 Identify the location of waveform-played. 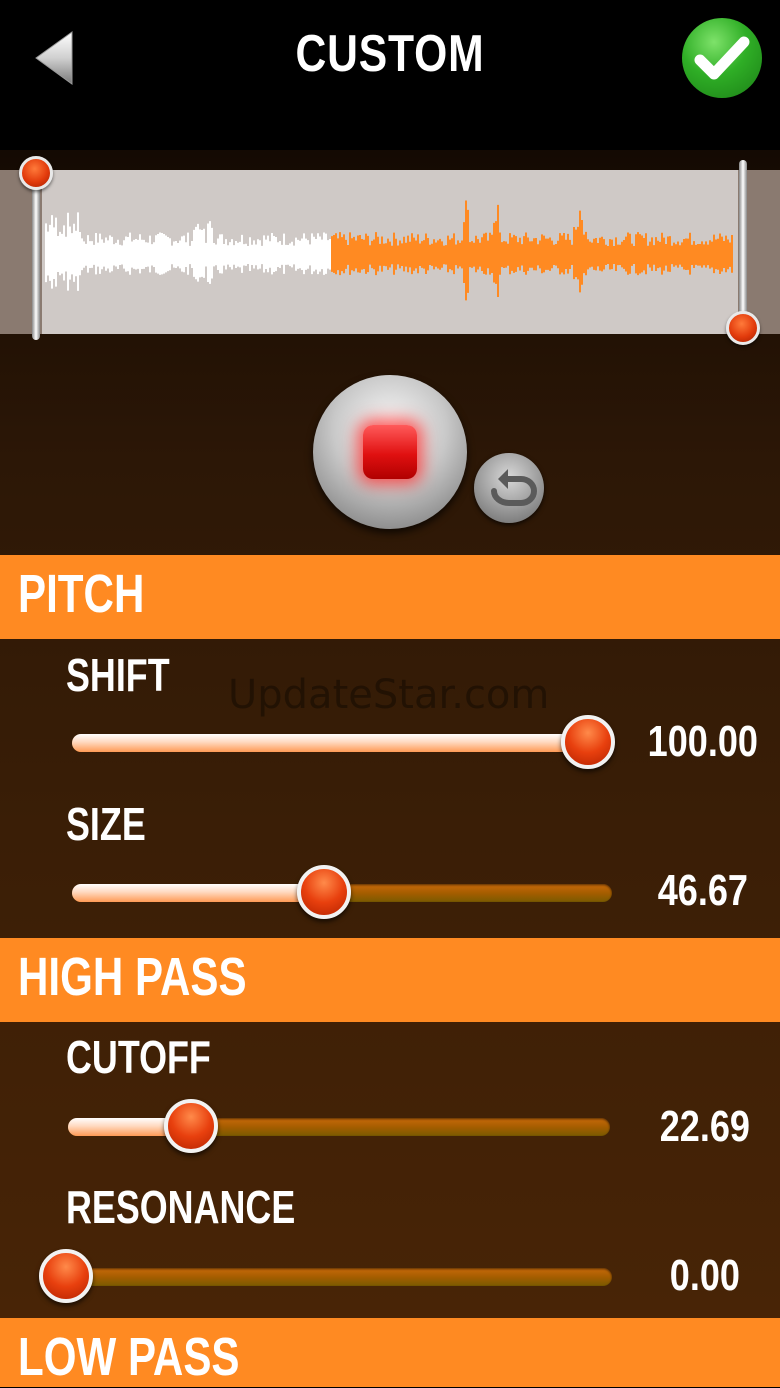
(188, 251).